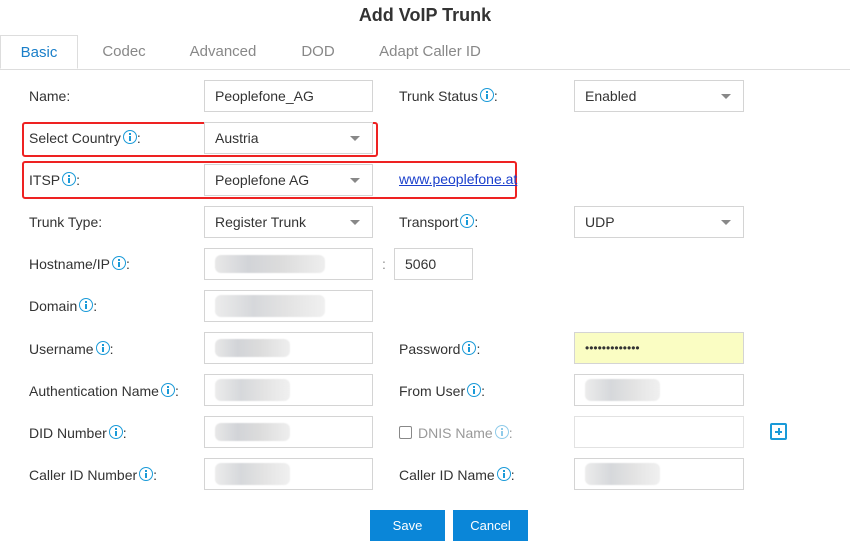 Image resolution: width=850 pixels, height=545 pixels. What do you see at coordinates (659, 96) in the screenshot?
I see `trunk-status-select: Enabled` at bounding box center [659, 96].